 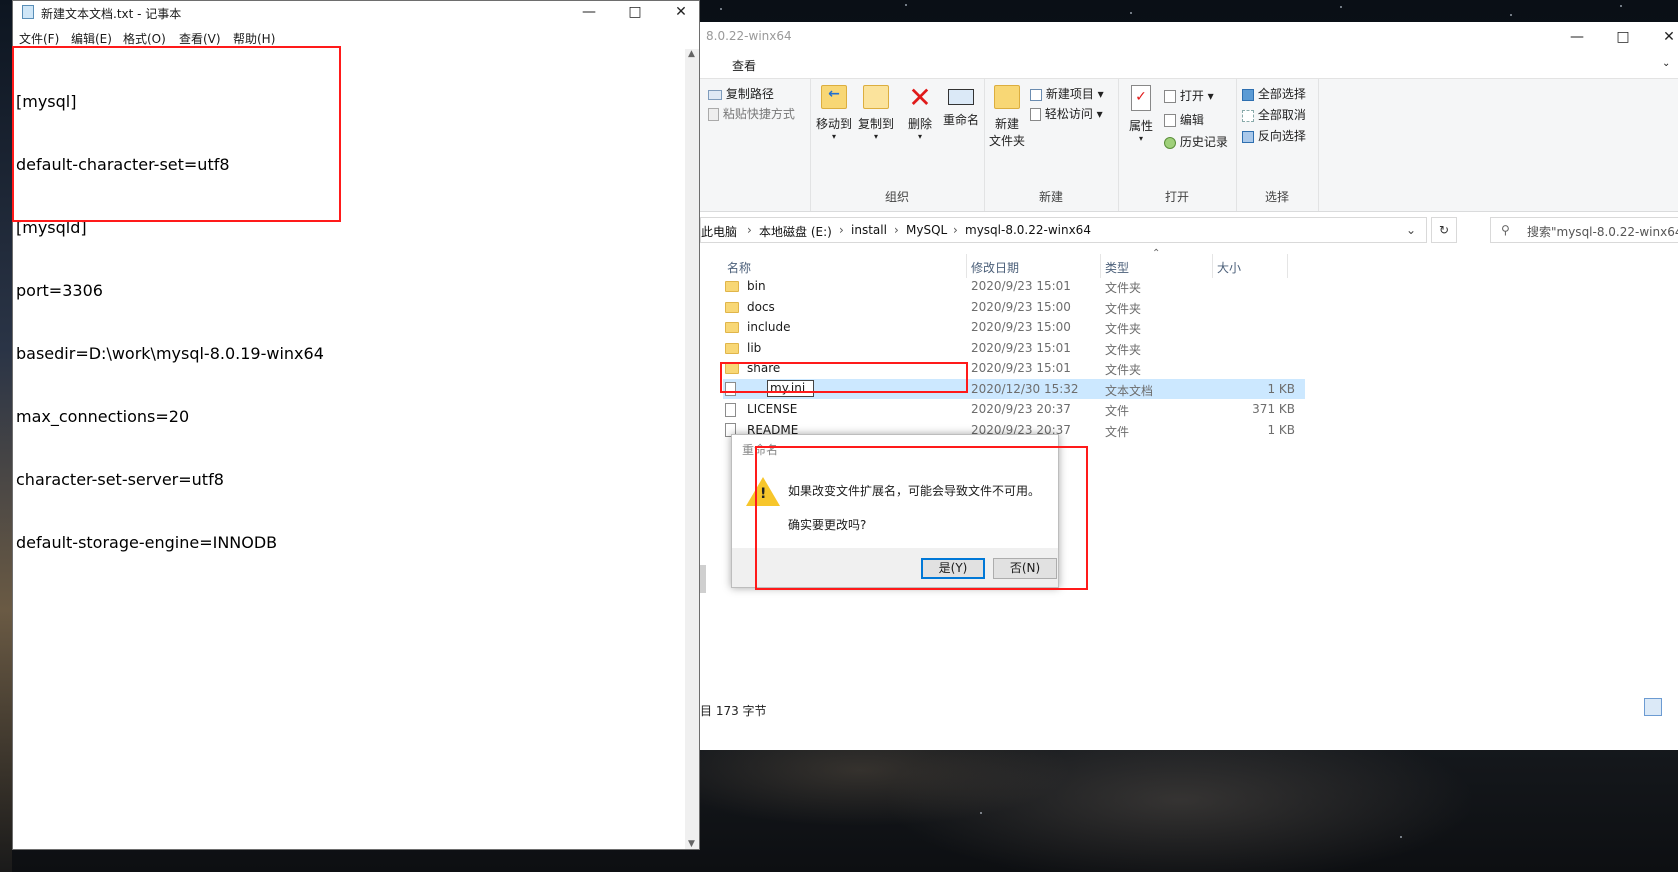 What do you see at coordinates (1021, 409) in the screenshot?
I see `file-date: 2020/9/23 20:37` at bounding box center [1021, 409].